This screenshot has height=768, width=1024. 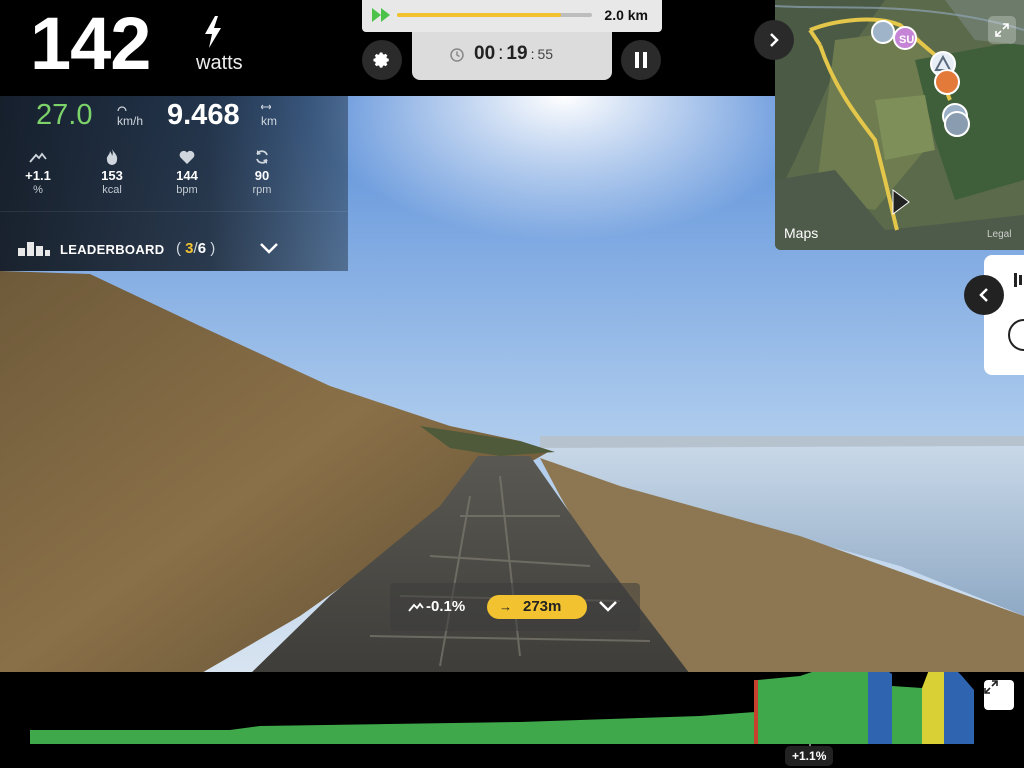 I want to click on segment-distance-pill: → 273m, so click(x=537, y=607).